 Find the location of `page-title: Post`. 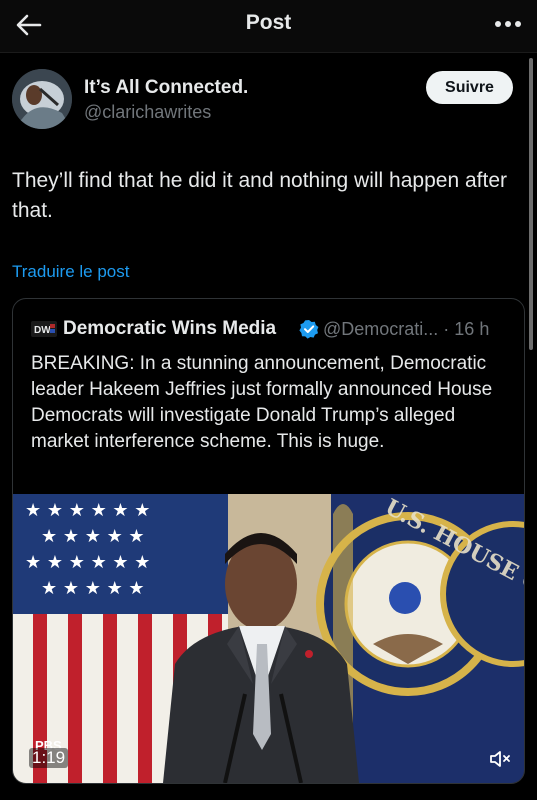

page-title: Post is located at coordinates (268, 22).